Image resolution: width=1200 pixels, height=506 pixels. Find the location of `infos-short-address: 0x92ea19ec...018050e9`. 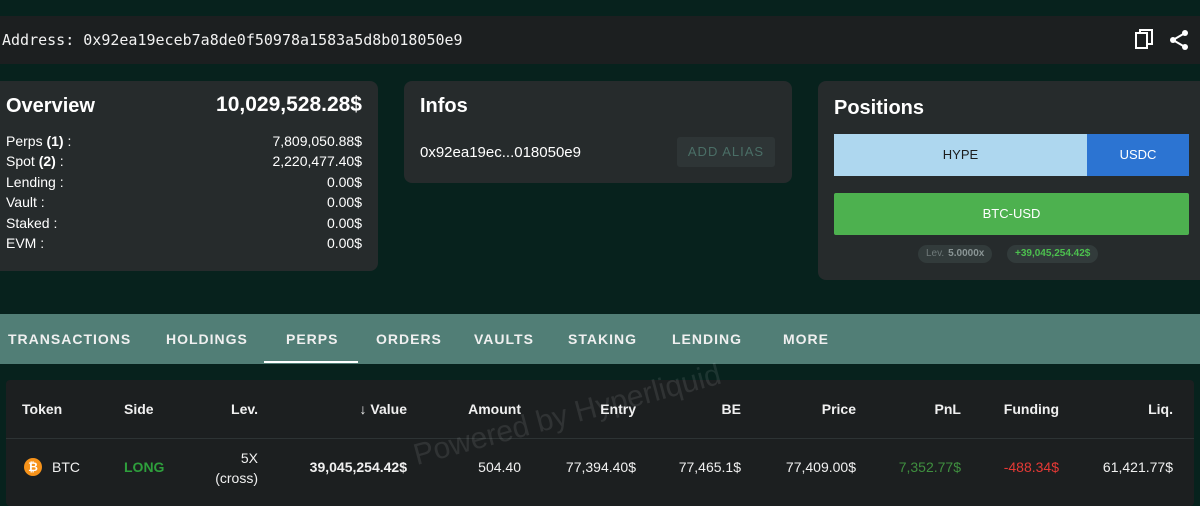

infos-short-address: 0x92ea19ec...018050e9 is located at coordinates (500, 152).